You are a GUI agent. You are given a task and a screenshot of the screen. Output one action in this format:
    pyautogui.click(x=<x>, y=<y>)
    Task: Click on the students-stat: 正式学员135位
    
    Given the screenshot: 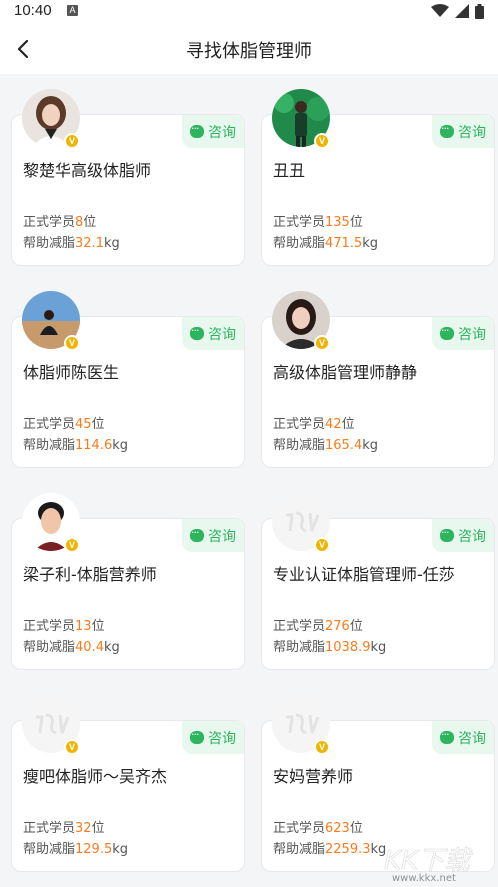 What is the action you would take?
    pyautogui.click(x=318, y=222)
    